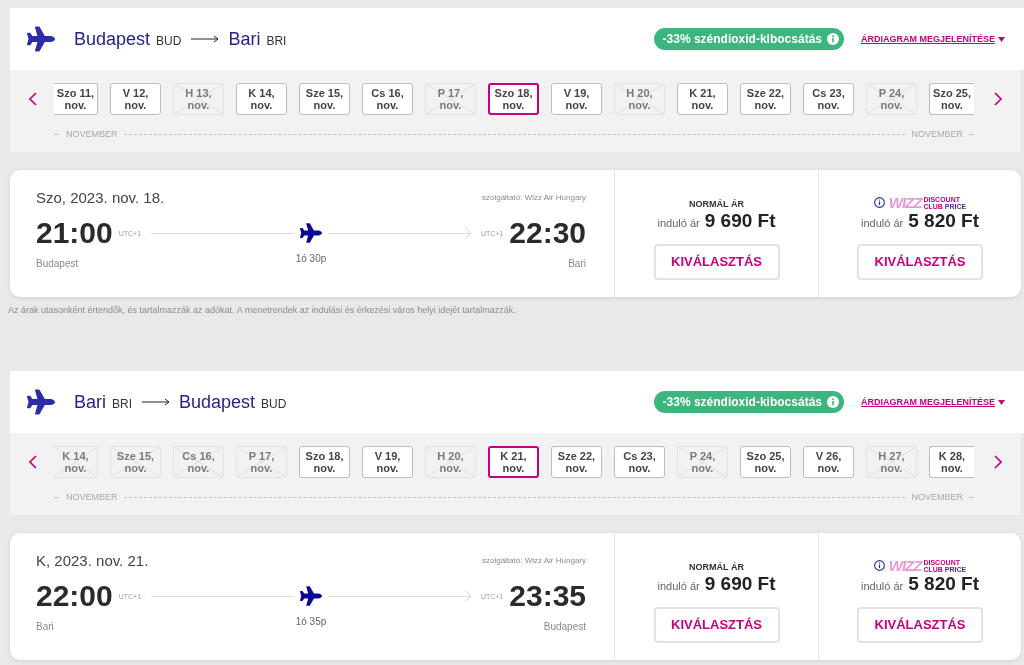  Describe the element at coordinates (92, 561) in the screenshot. I see `flight-date: K, 2023. nov. 21.` at that location.